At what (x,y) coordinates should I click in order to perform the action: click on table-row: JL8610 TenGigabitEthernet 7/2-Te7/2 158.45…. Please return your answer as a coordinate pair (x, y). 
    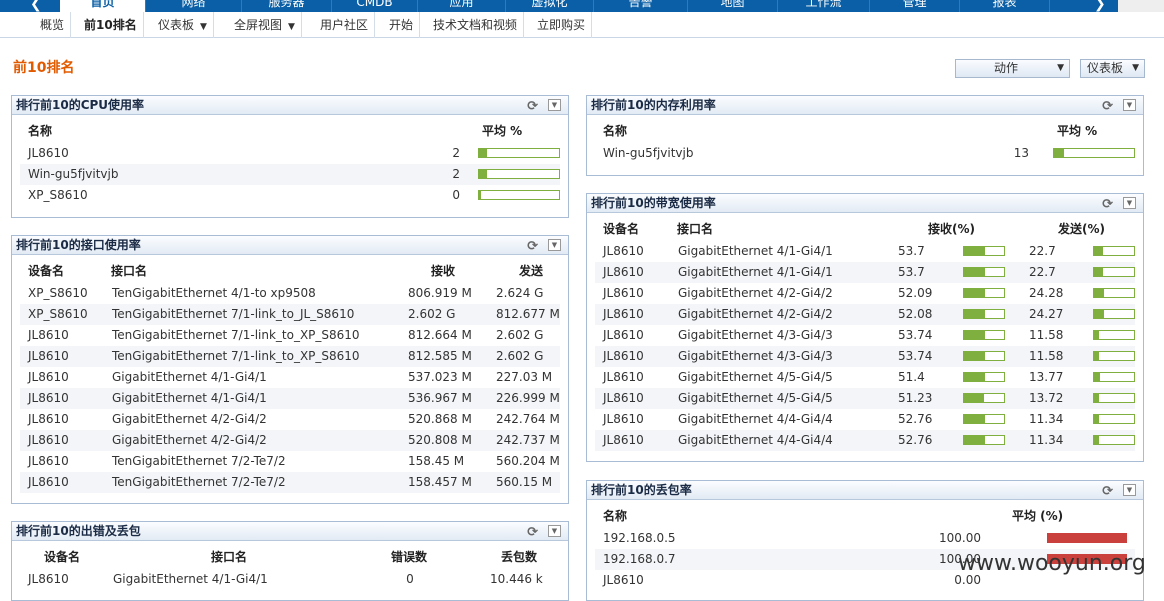
    Looking at the image, I should click on (290, 482).